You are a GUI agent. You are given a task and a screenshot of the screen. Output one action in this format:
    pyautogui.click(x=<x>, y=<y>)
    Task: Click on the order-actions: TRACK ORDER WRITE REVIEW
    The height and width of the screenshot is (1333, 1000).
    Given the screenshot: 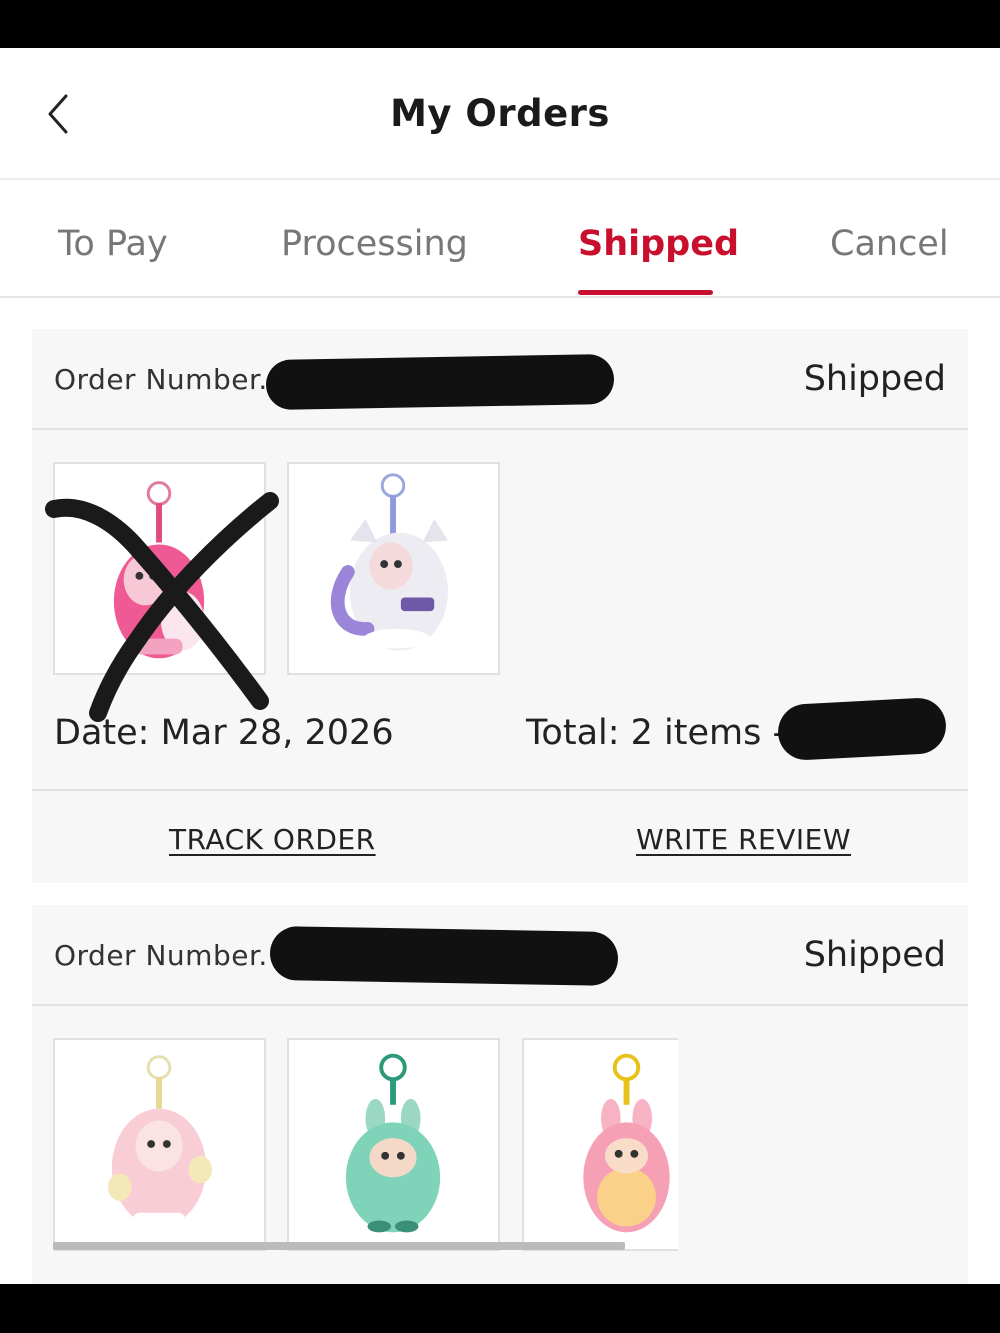 What is the action you would take?
    pyautogui.click(x=500, y=836)
    